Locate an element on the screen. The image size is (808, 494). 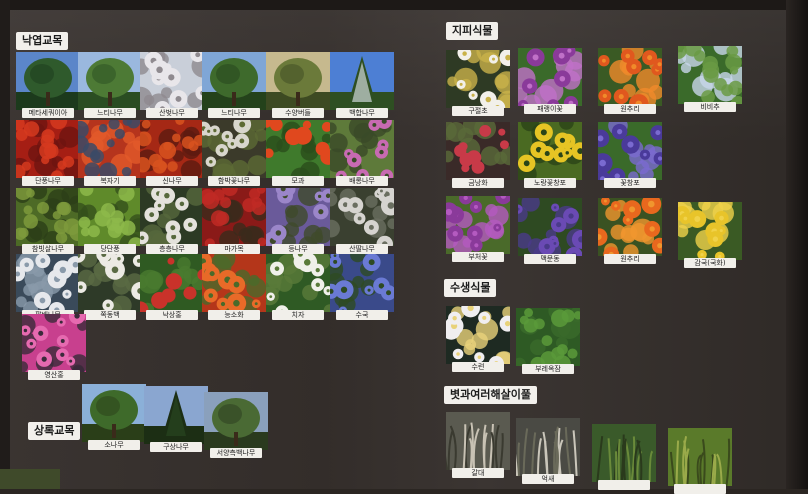
plant-photo-tile: 영산홍 is located at coordinates (54, 347).